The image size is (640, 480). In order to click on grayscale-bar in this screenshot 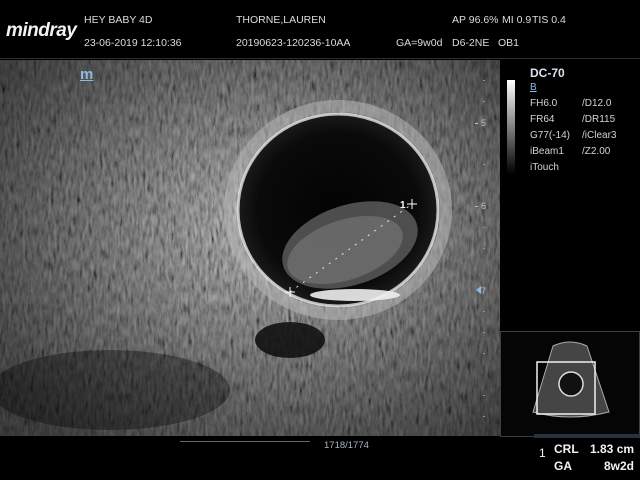, I will do `click(511, 127)`.